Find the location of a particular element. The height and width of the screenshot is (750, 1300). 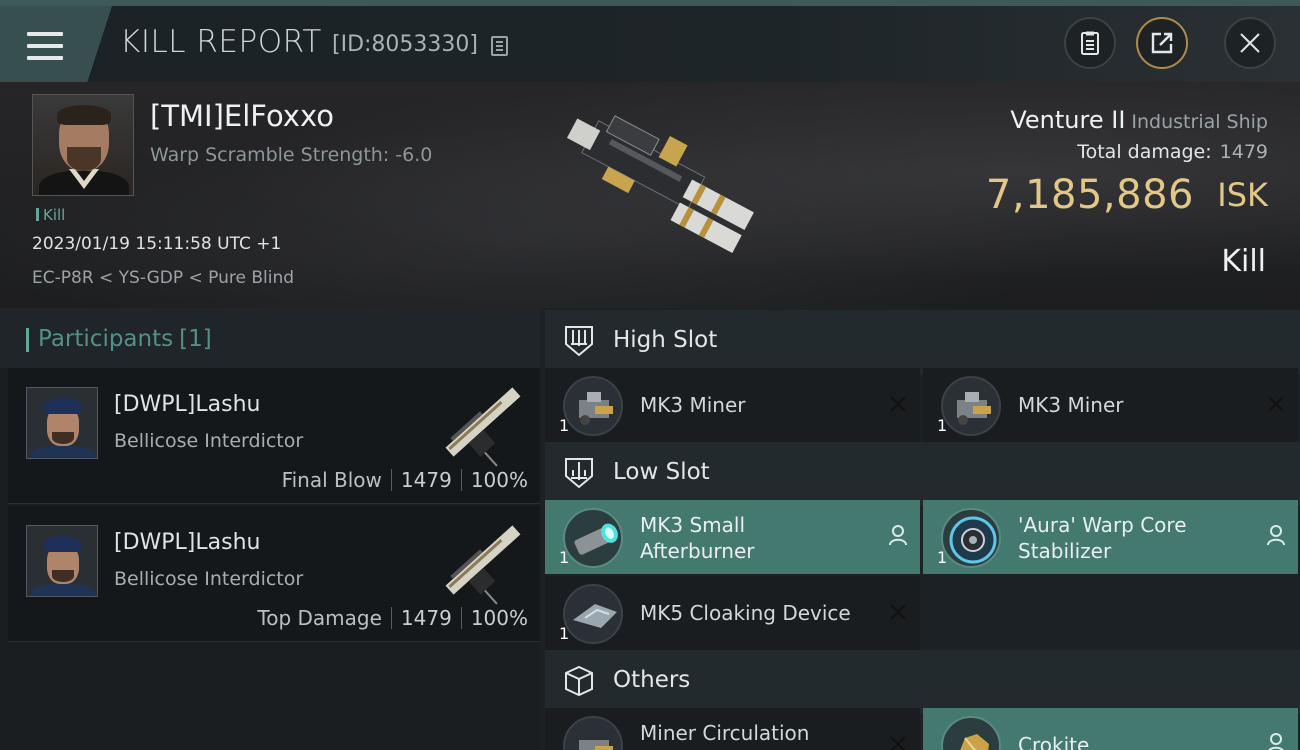

low-slot-item: 1 'Aura' Warp Core Stabilizer is located at coordinates (1110, 537).